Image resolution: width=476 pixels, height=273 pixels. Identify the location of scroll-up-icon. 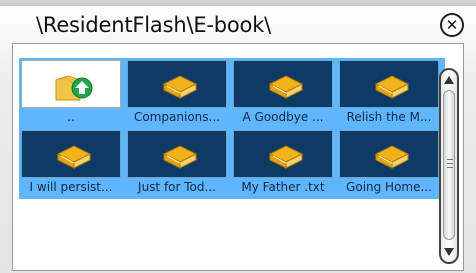
(449, 80).